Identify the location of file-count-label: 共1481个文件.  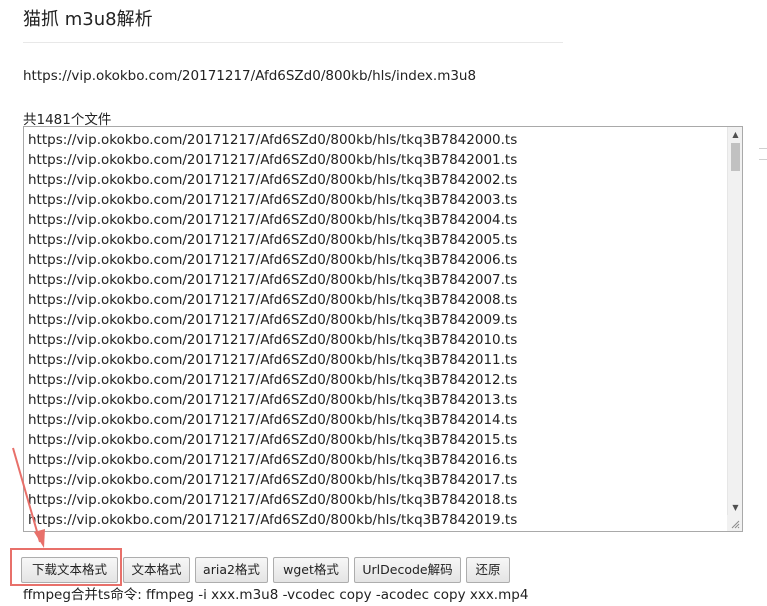
(67, 120).